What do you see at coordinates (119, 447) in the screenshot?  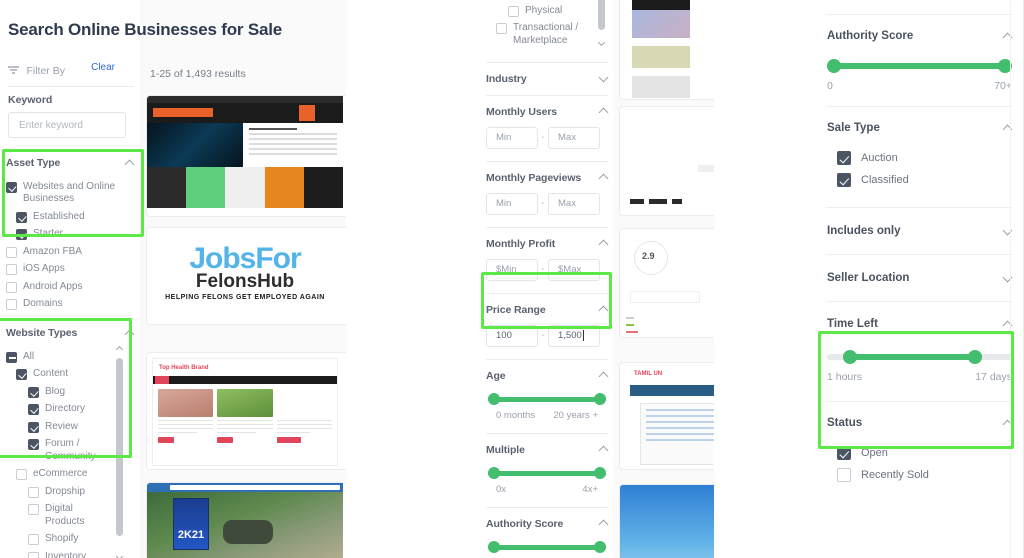 I see `scrollbar-thumb` at bounding box center [119, 447].